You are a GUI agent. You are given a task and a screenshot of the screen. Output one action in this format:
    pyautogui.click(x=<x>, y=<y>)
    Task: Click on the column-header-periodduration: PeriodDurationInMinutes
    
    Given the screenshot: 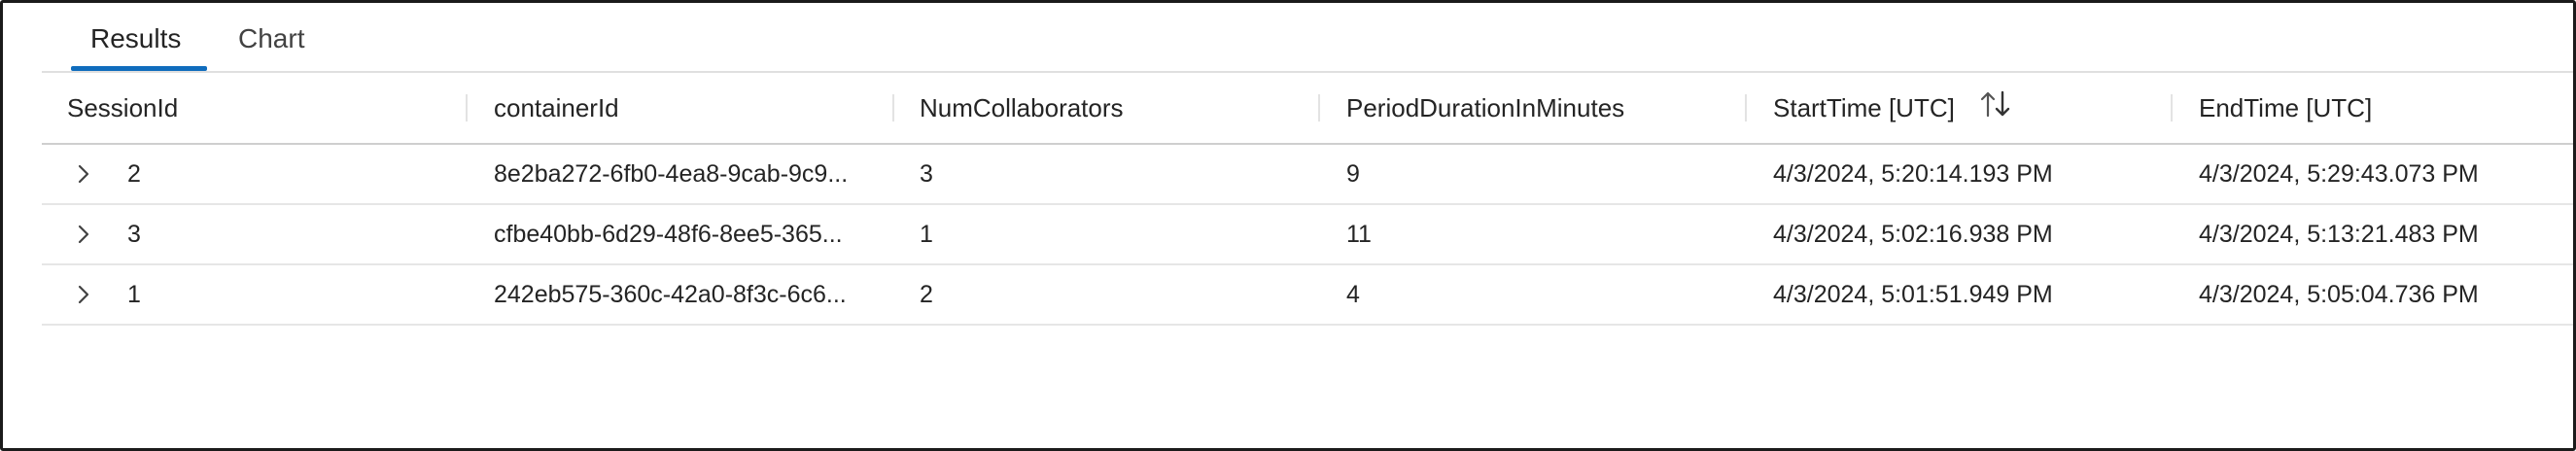 What is the action you would take?
    pyautogui.click(x=1485, y=108)
    